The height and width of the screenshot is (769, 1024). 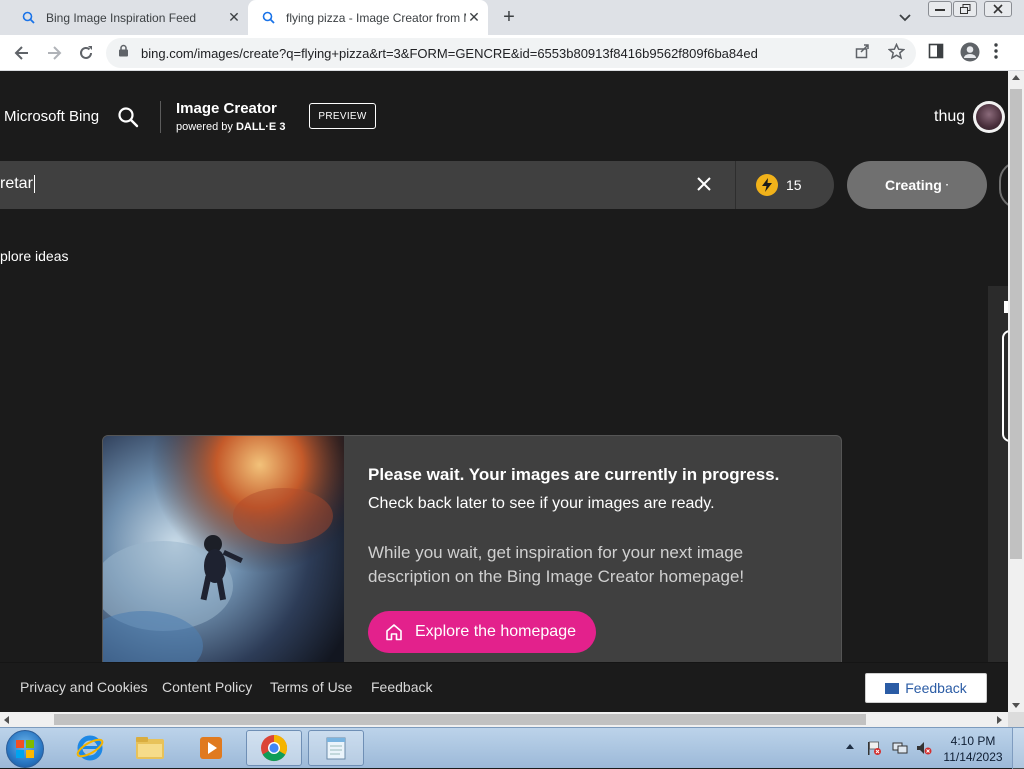 I want to click on scroll-up-arrow-icon, so click(x=1016, y=77).